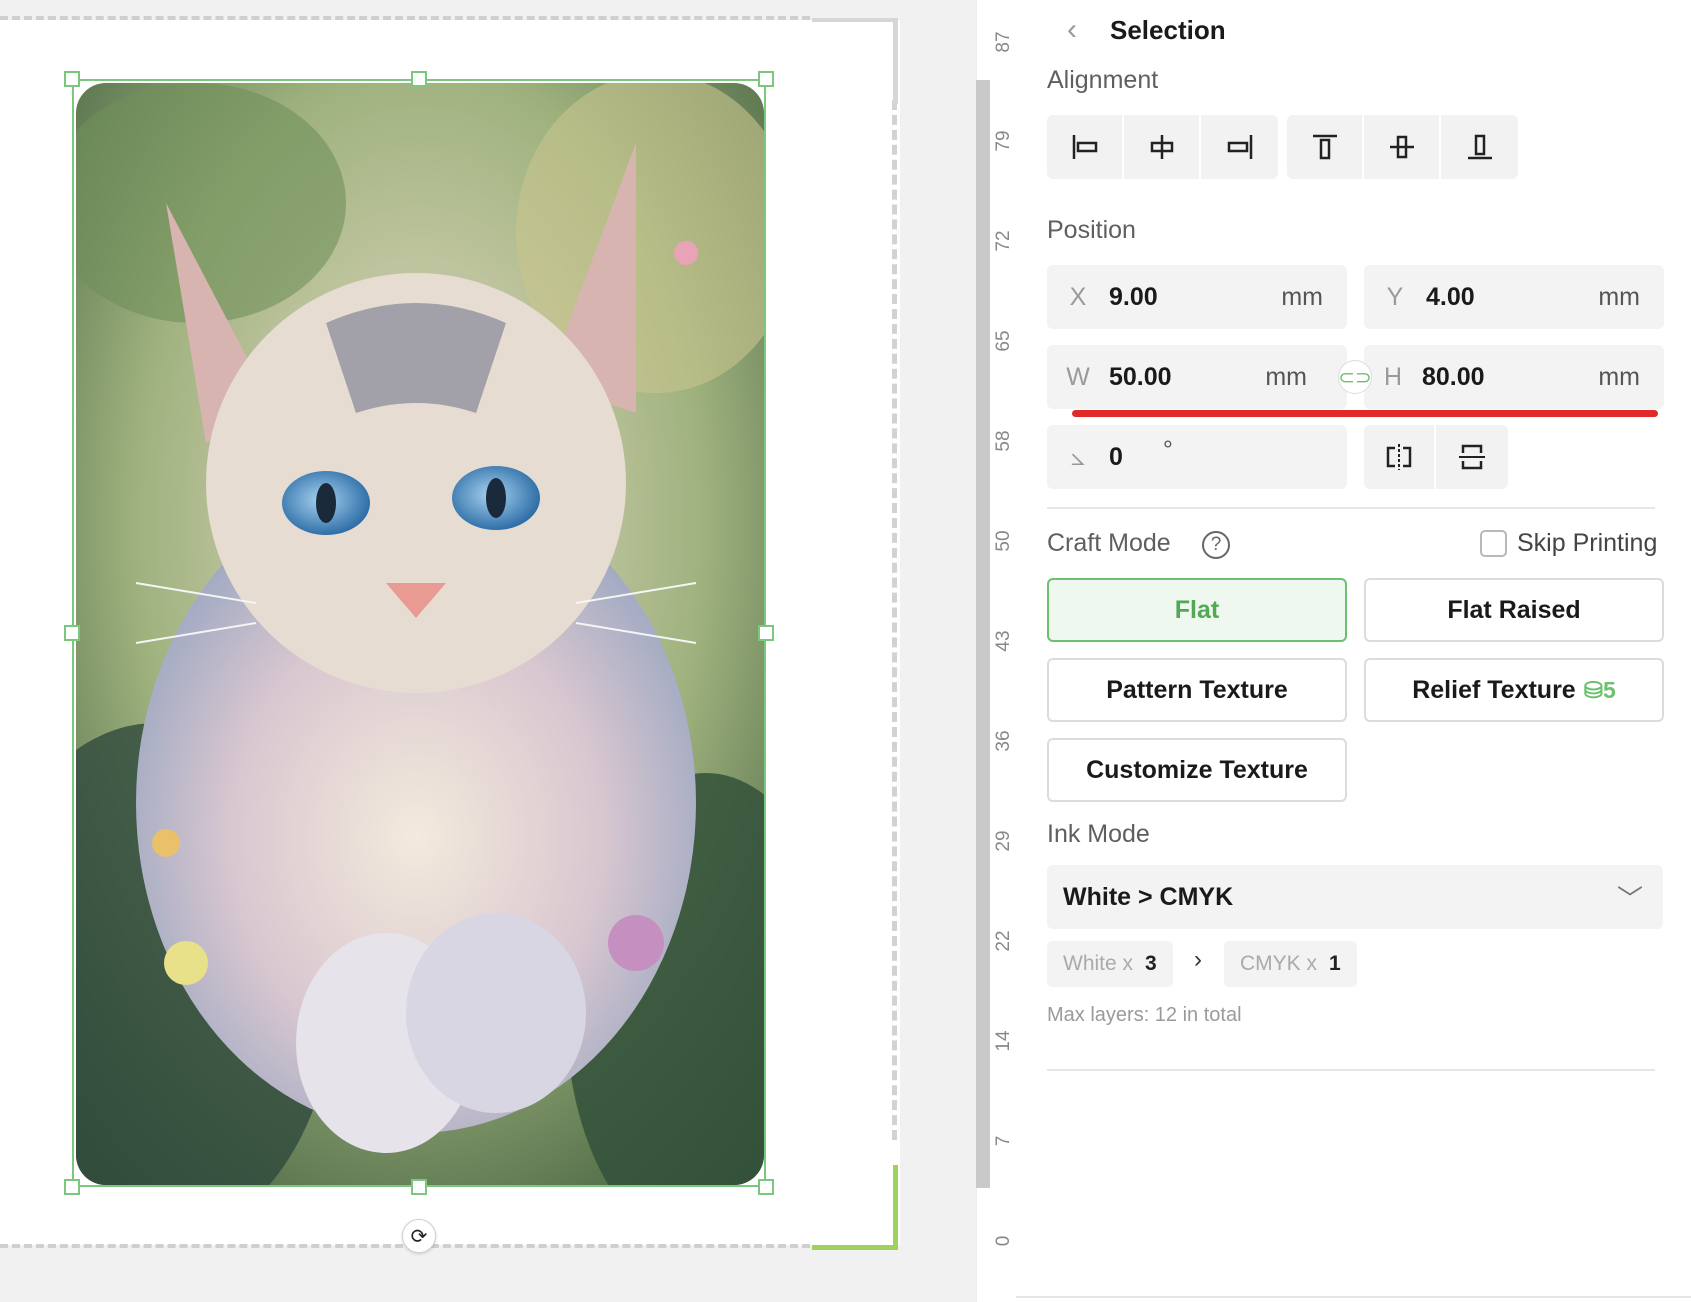  I want to click on resize-handle-bottom-right, so click(766, 1187).